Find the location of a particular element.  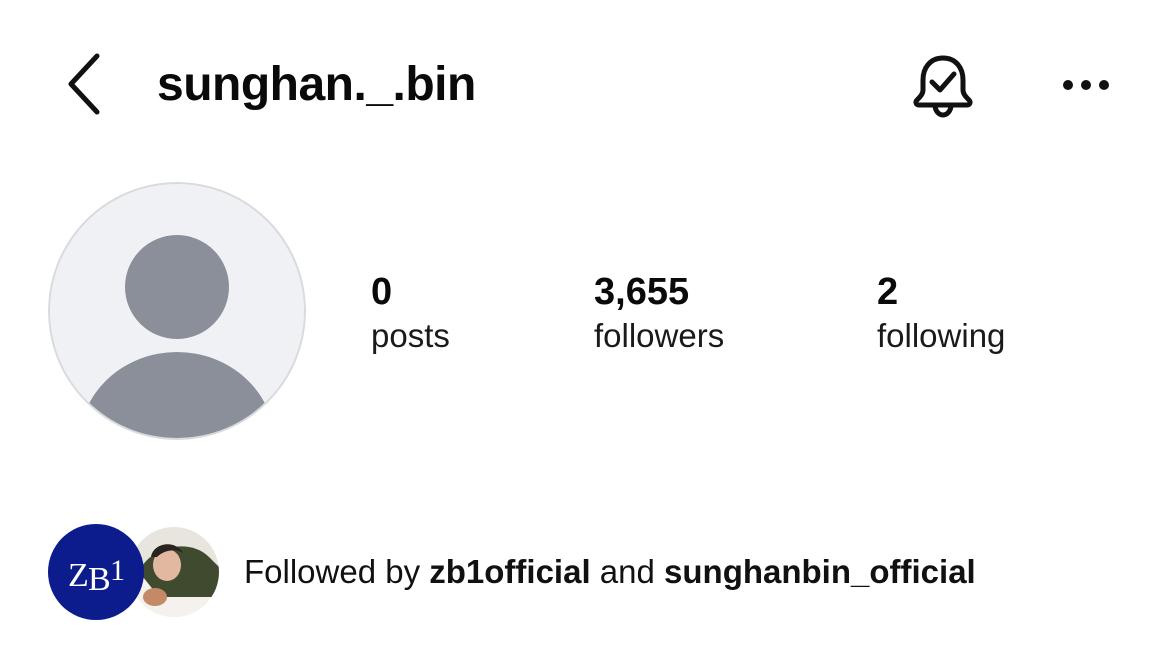

chevron-left-icon is located at coordinates (84, 84).